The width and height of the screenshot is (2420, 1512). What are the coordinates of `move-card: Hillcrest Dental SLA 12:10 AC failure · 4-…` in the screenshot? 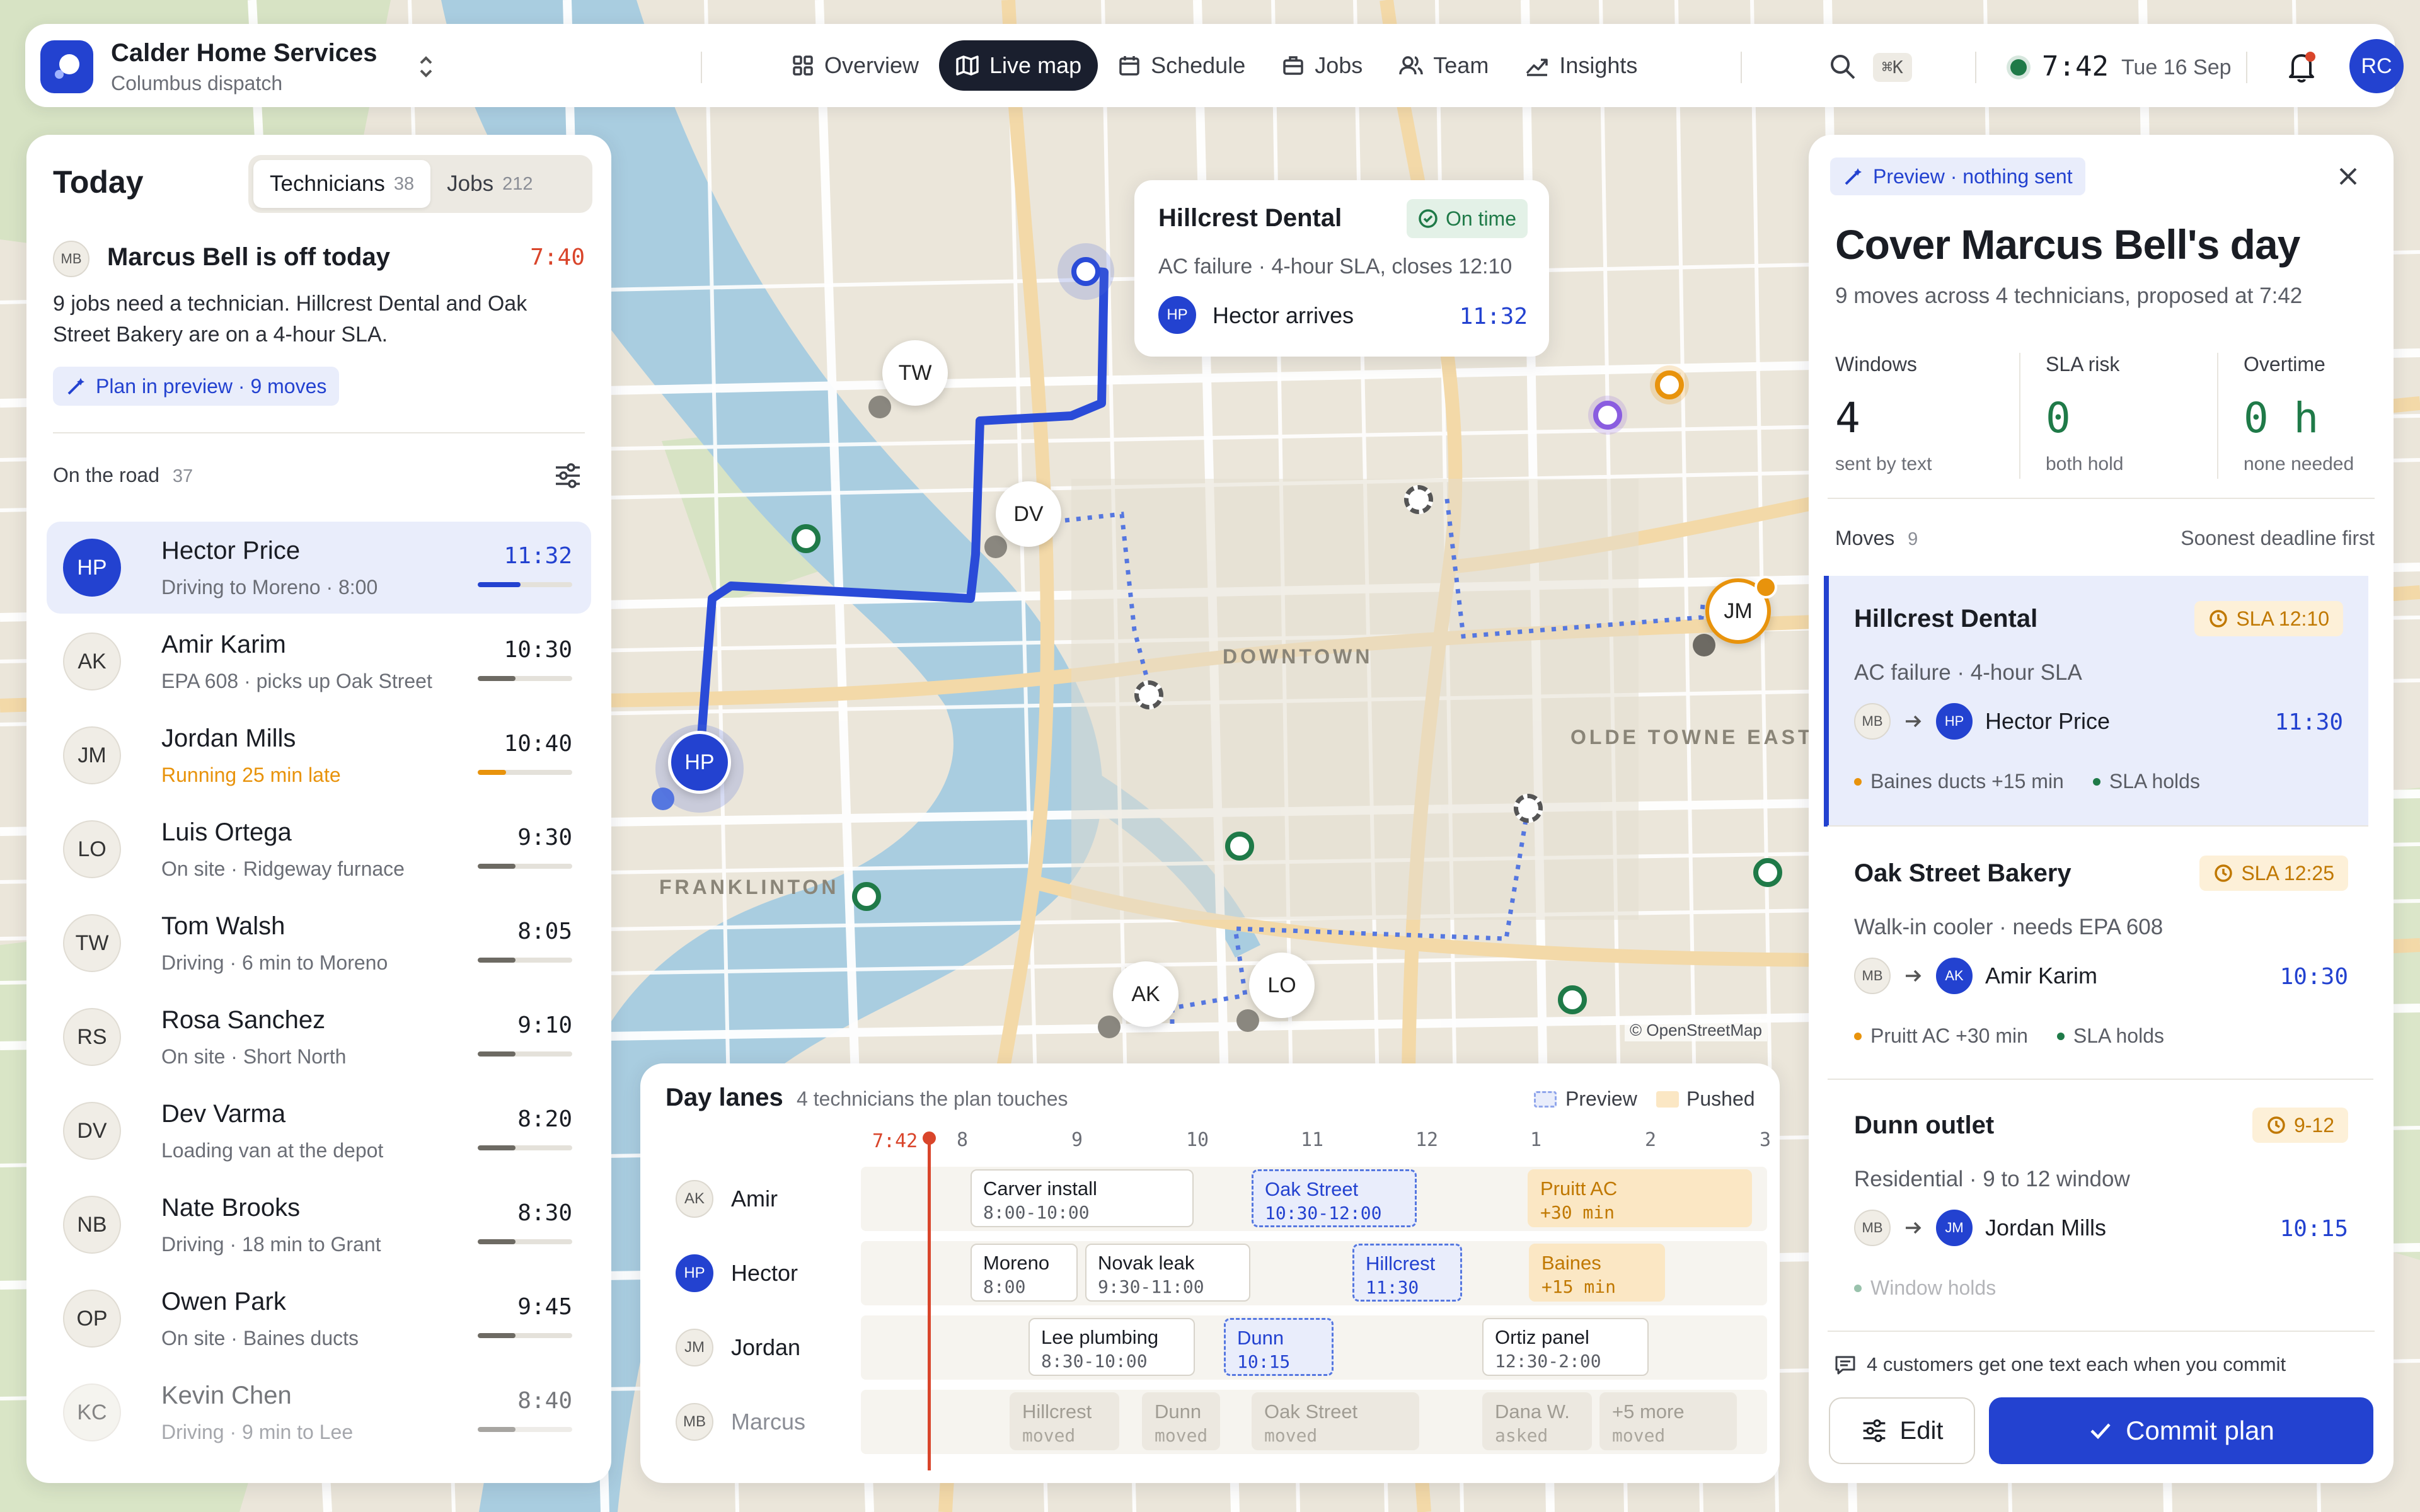 It's located at (2096, 701).